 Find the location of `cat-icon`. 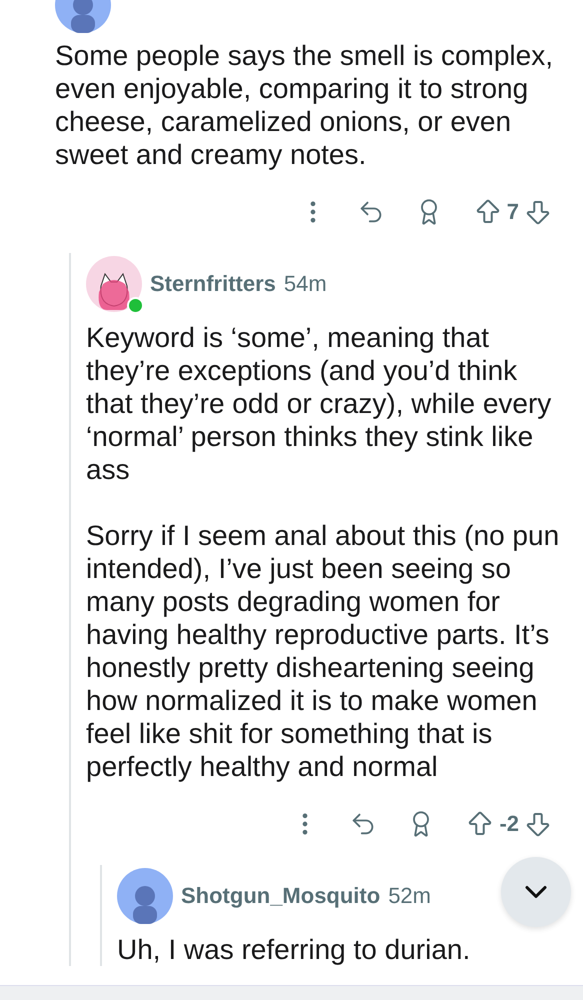

cat-icon is located at coordinates (114, 292).